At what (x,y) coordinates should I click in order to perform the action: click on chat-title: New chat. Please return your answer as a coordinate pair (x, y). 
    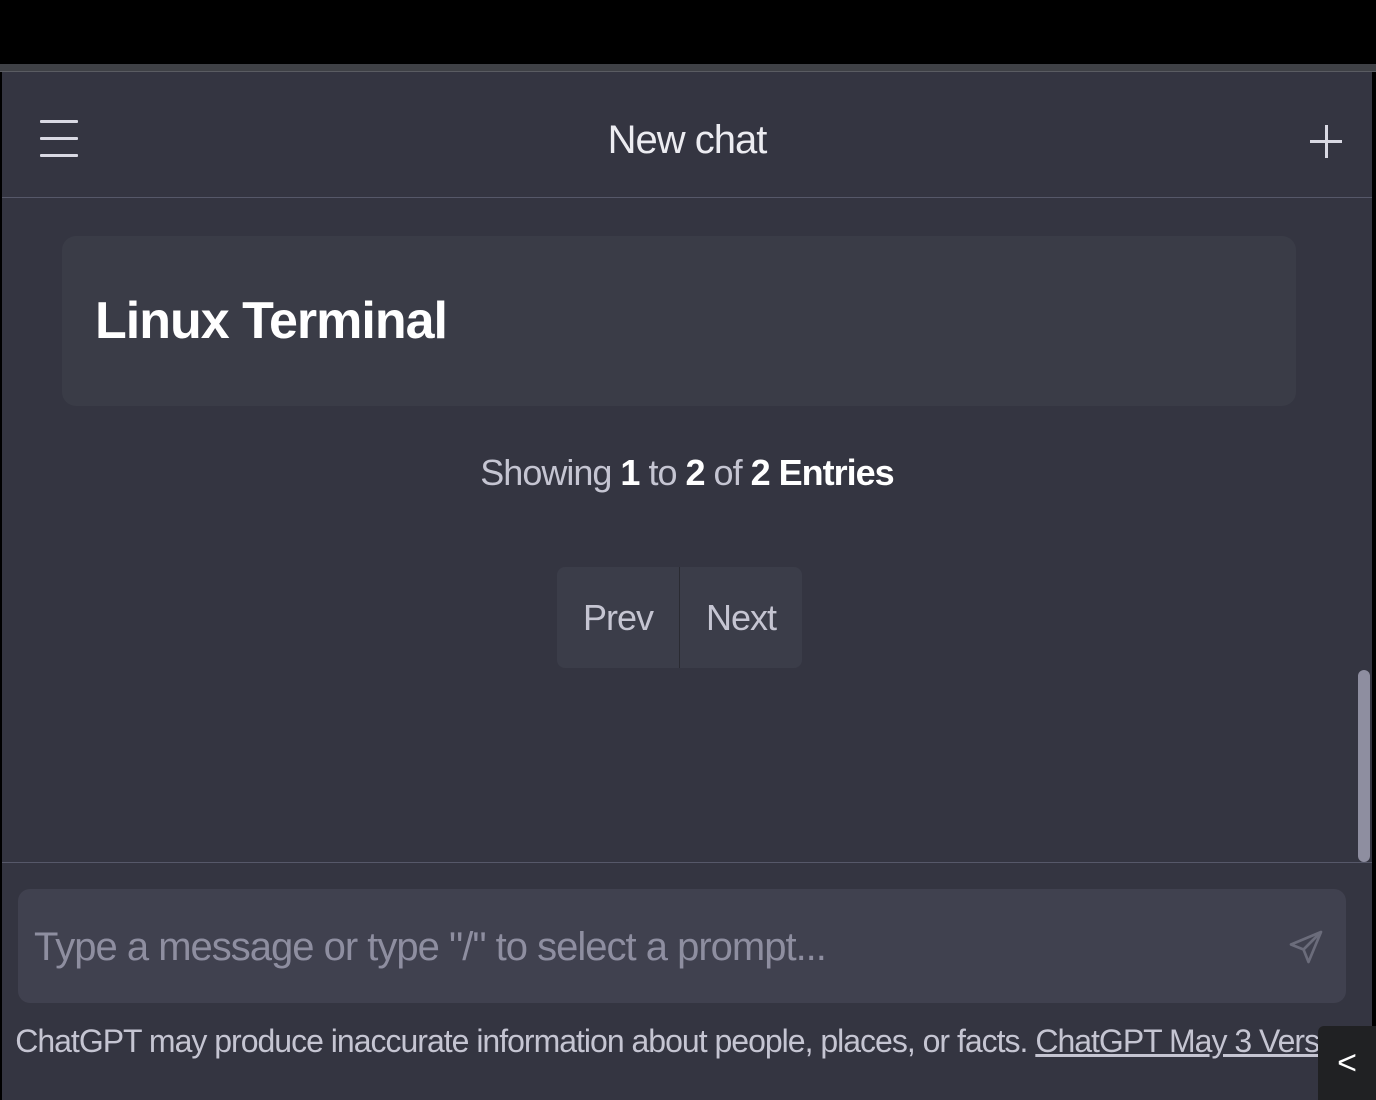
    Looking at the image, I should click on (687, 140).